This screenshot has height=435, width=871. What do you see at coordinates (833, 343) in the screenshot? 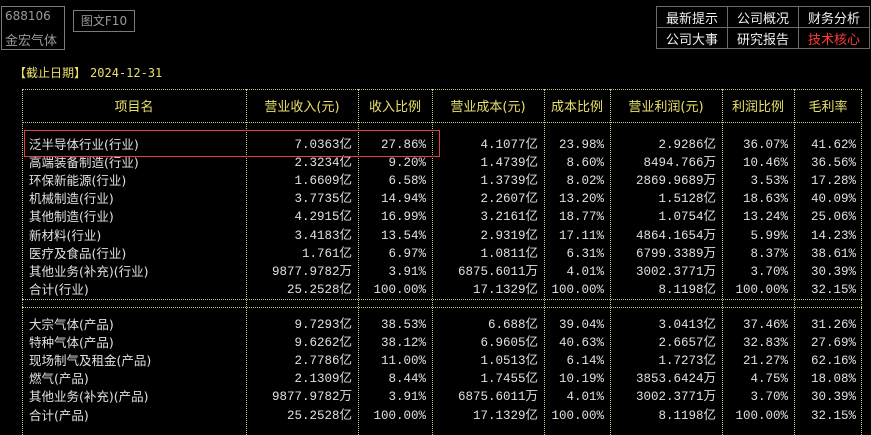
I see `cell-gross-margin: 27.69%` at bounding box center [833, 343].